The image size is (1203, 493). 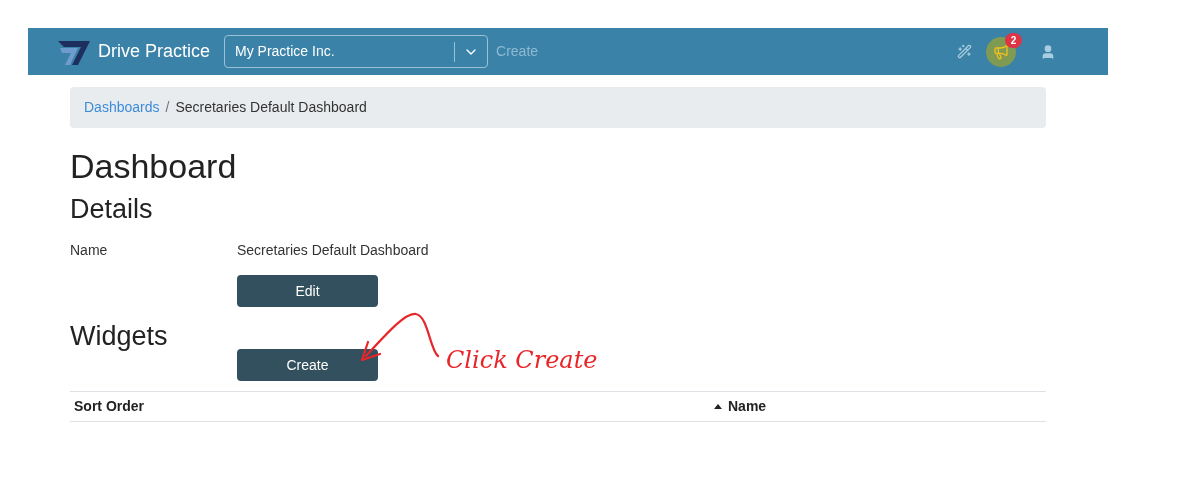 I want to click on field-label: Name, so click(x=89, y=250).